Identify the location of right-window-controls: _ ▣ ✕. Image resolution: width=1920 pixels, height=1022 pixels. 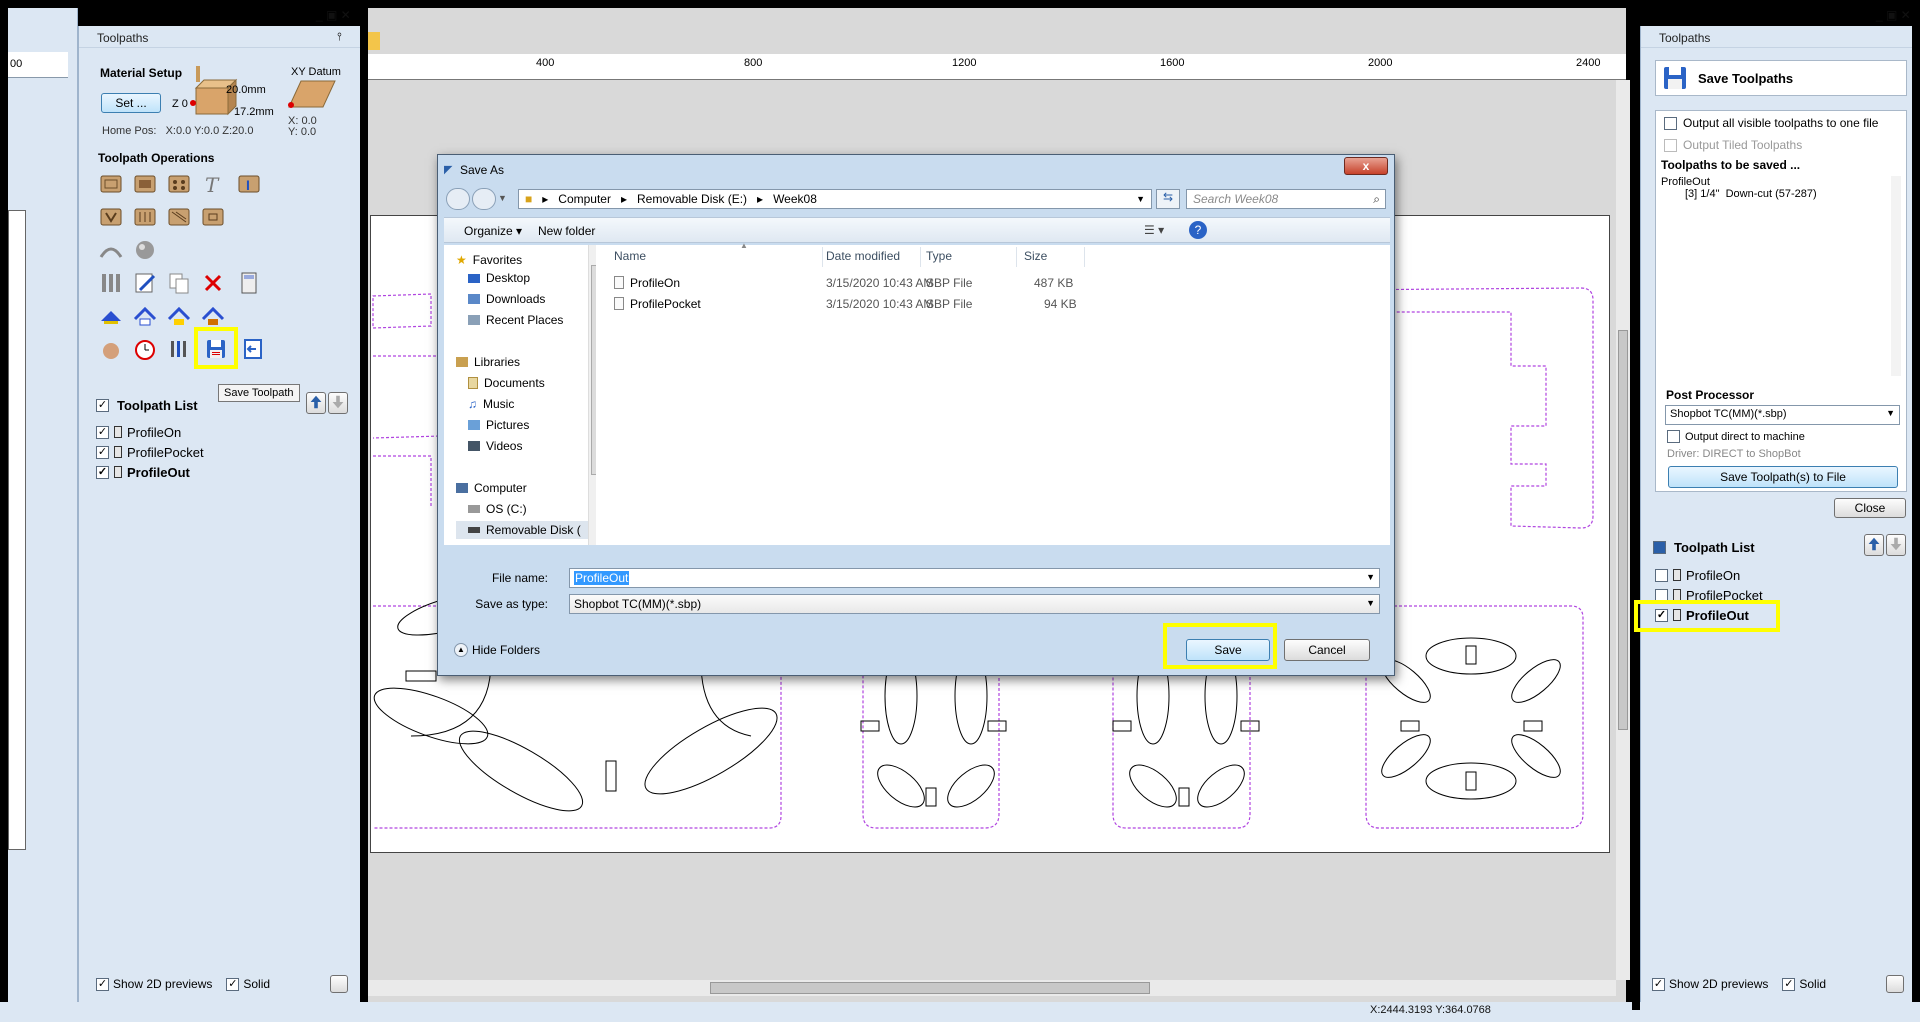
(1893, 15).